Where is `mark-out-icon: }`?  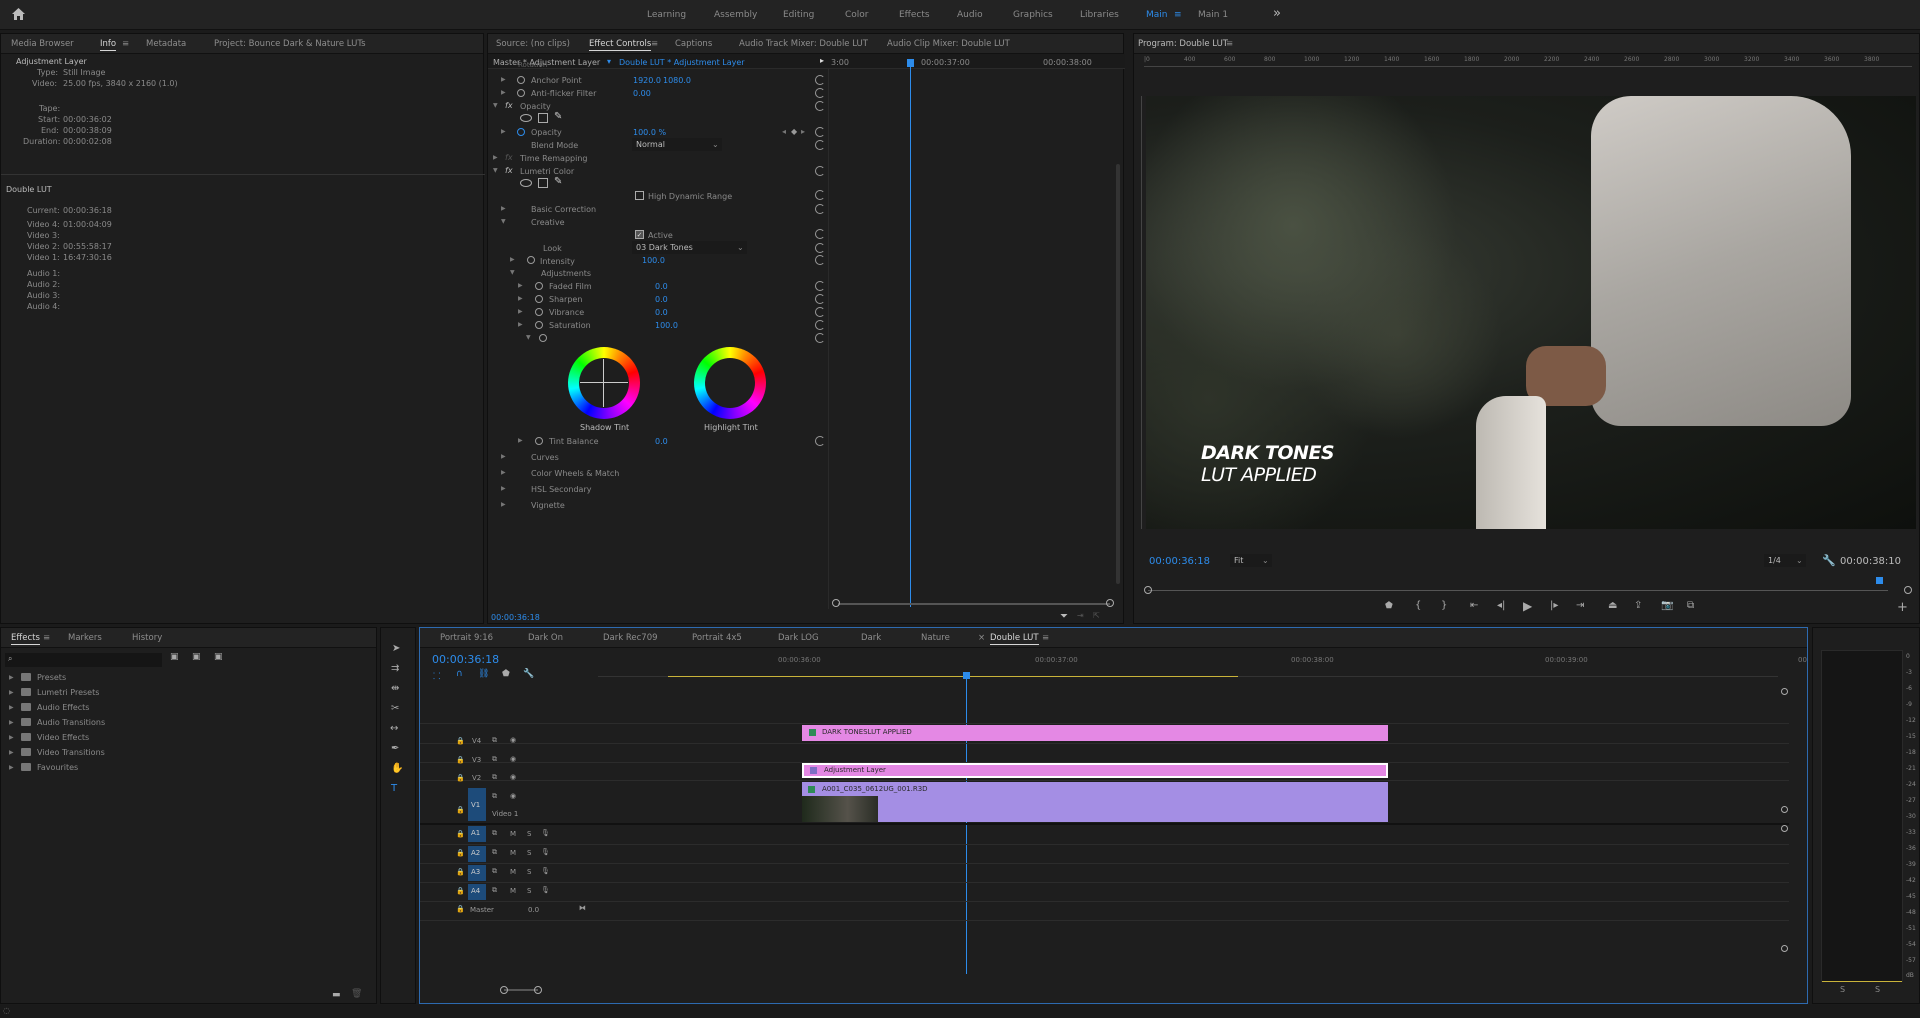
mark-out-icon: } is located at coordinates (1444, 605).